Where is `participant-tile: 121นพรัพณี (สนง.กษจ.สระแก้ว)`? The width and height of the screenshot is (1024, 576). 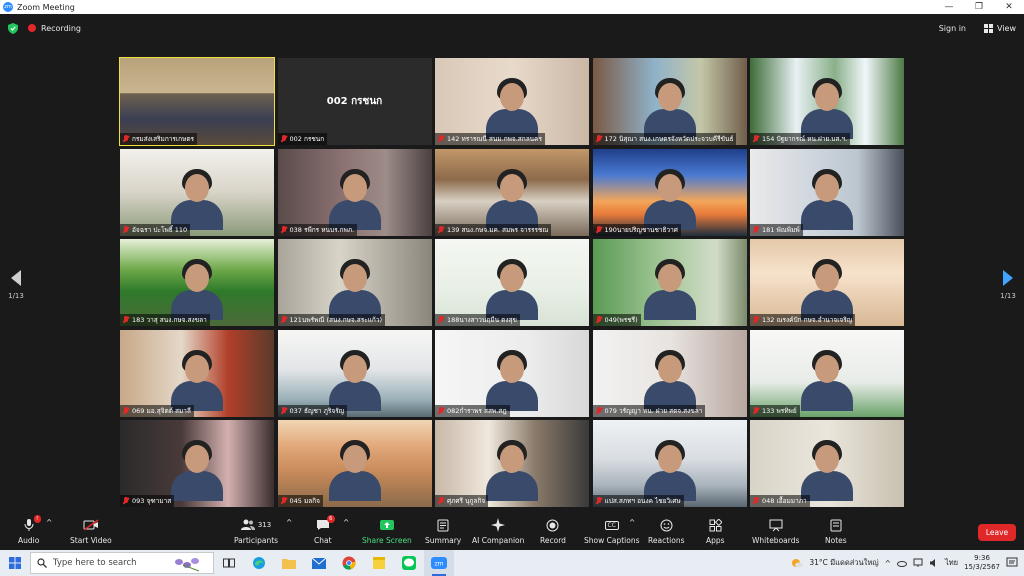
participant-tile: 121นพรัพณี (สนง.กษจ.สระแก้ว) is located at coordinates (354, 282).